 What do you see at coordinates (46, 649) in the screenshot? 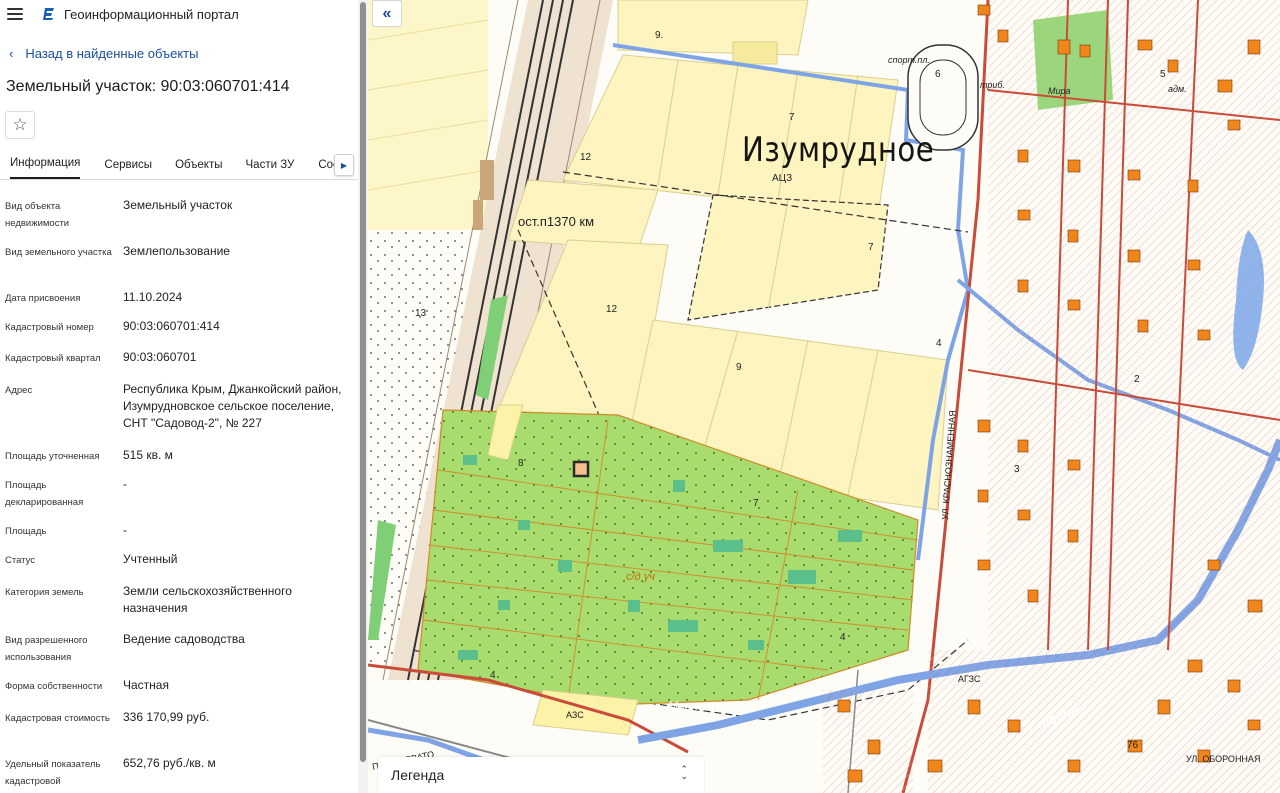
I see `attr-label: Вид разрешенного использования` at bounding box center [46, 649].